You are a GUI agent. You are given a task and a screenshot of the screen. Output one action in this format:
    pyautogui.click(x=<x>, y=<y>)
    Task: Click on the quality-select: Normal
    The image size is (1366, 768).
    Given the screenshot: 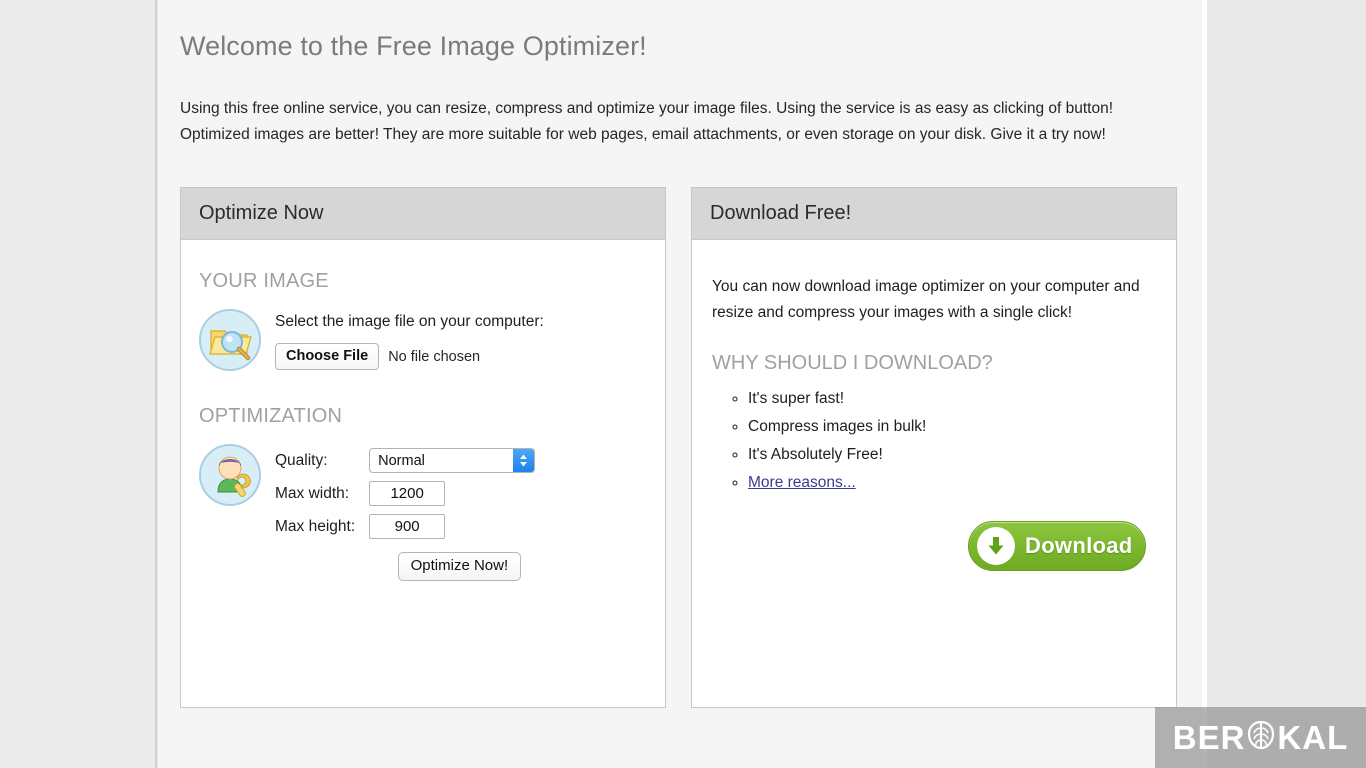 What is the action you would take?
    pyautogui.click(x=452, y=460)
    